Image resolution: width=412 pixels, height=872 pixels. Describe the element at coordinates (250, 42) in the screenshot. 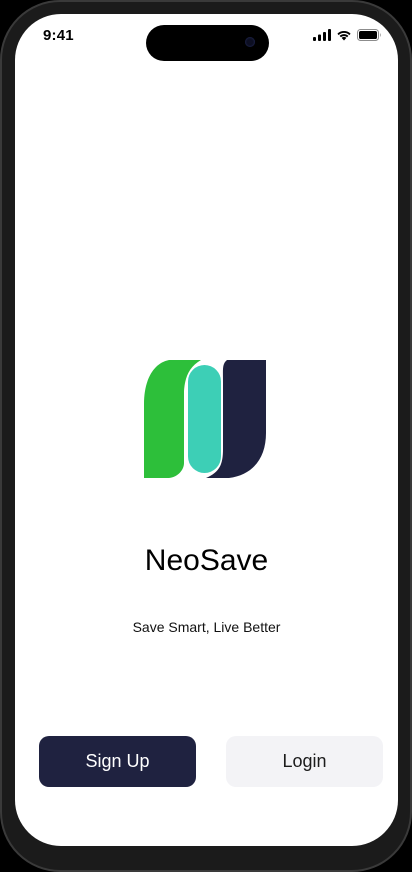

I see `camera-icon` at that location.